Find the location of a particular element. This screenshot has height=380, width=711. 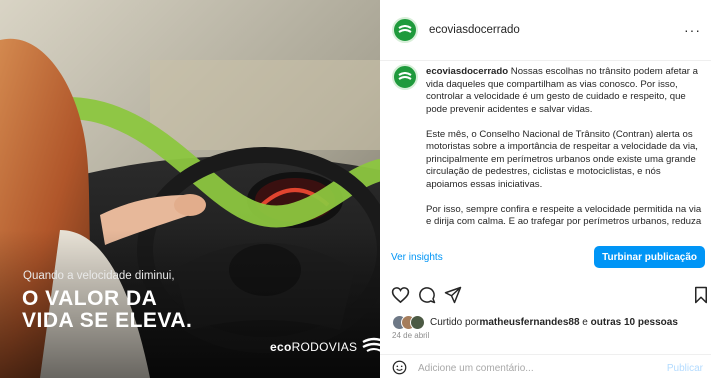

action-bar is located at coordinates (545, 296).